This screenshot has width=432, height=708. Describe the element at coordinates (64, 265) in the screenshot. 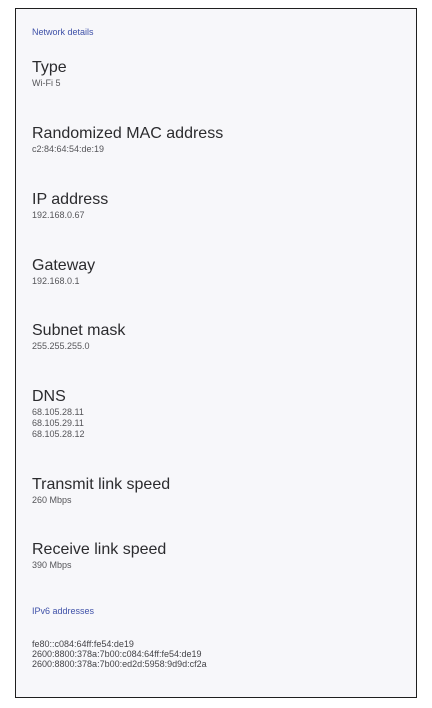

I see `detail-title: Gateway` at that location.